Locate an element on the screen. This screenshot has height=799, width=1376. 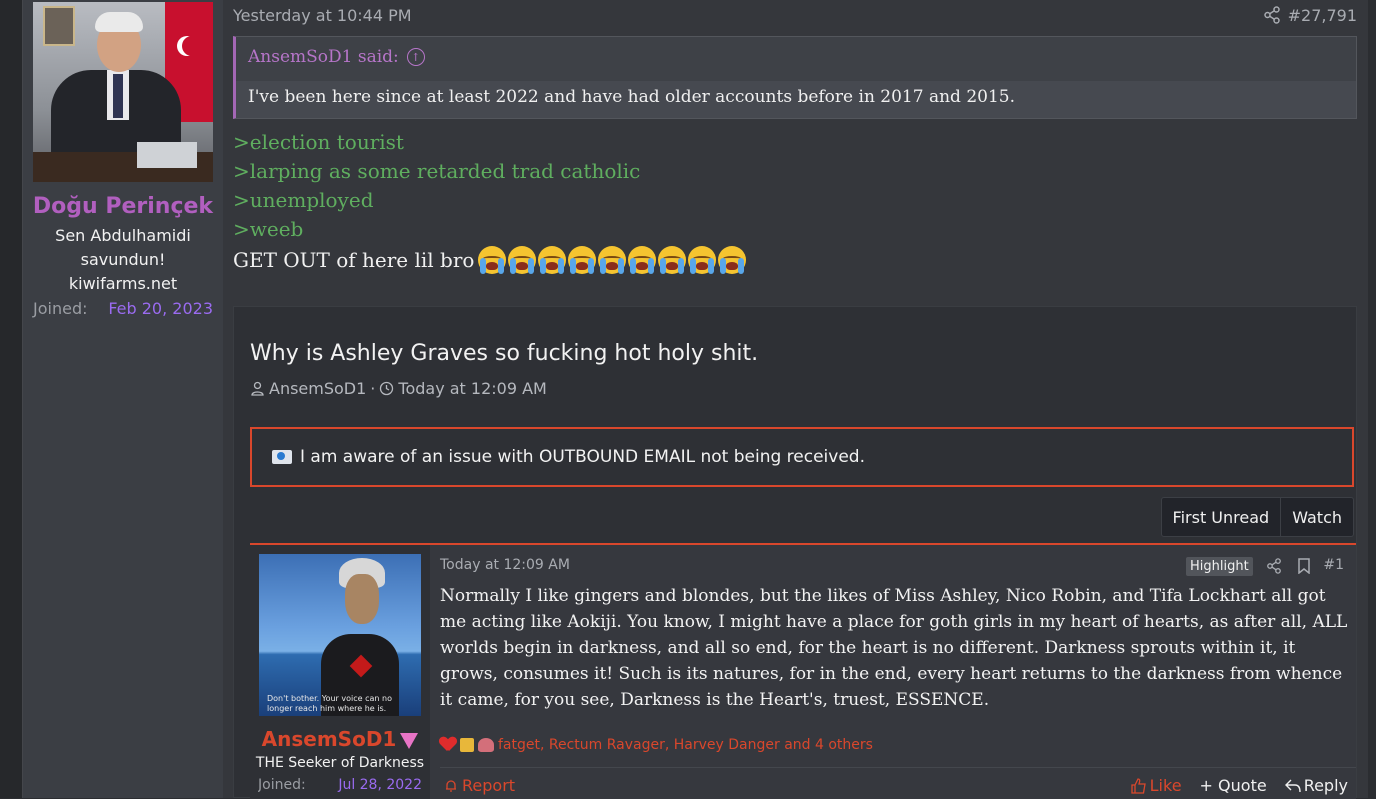
user-title: THE Seeker of Darkness is located at coordinates (340, 763).